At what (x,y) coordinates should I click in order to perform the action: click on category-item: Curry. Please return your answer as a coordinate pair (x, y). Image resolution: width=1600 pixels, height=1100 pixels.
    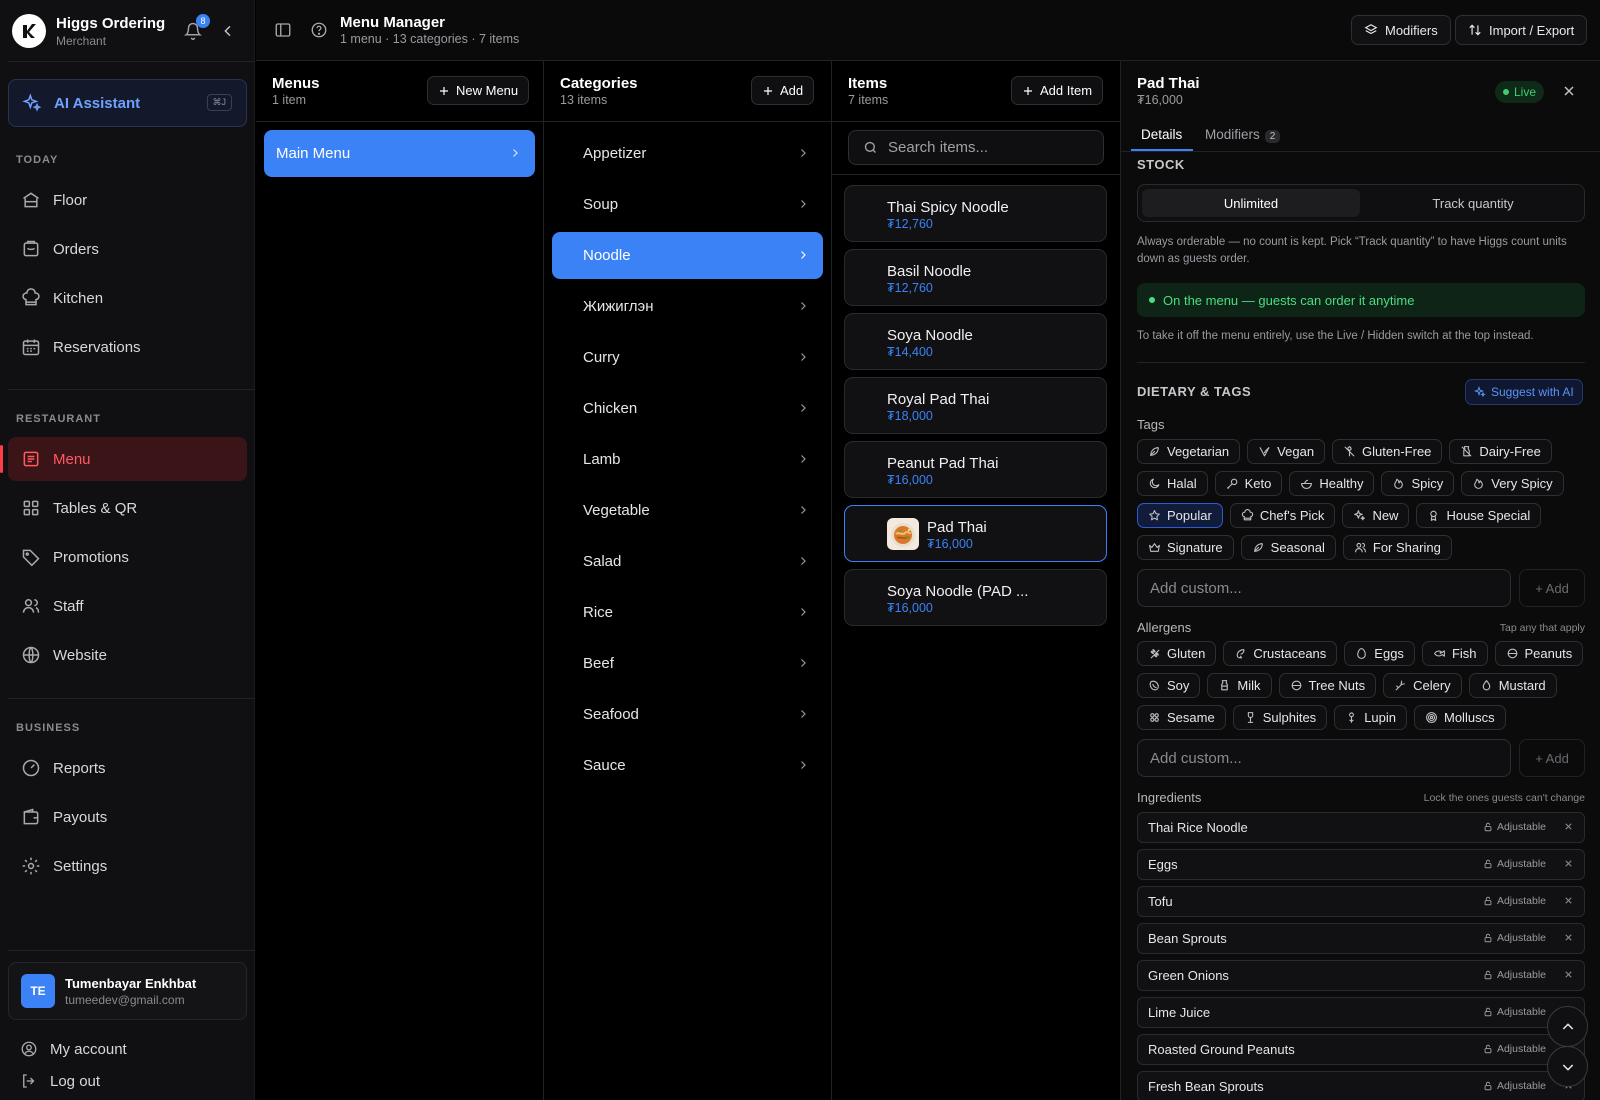
    Looking at the image, I should click on (687, 357).